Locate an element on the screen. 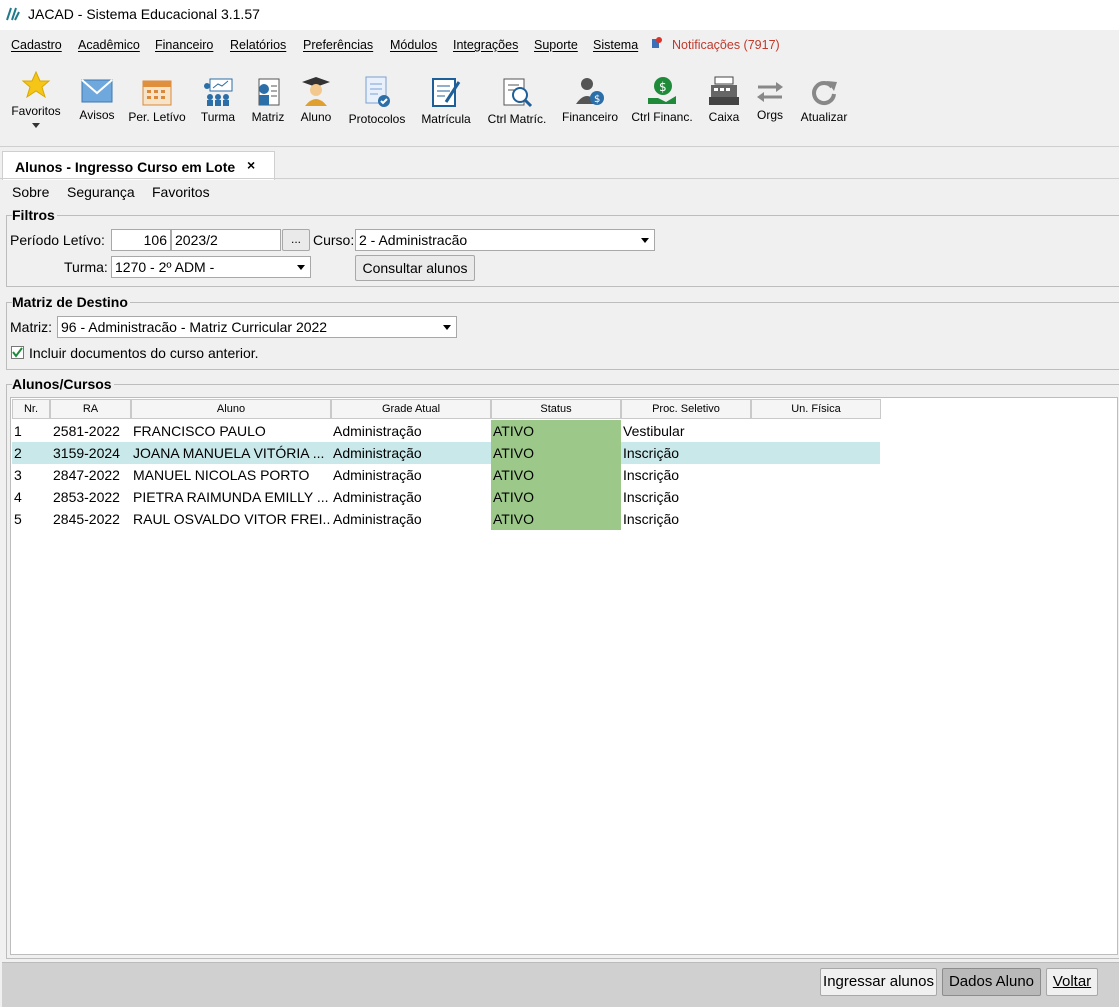 This screenshot has width=1119, height=1007. curso-label: Curso: is located at coordinates (334, 240).